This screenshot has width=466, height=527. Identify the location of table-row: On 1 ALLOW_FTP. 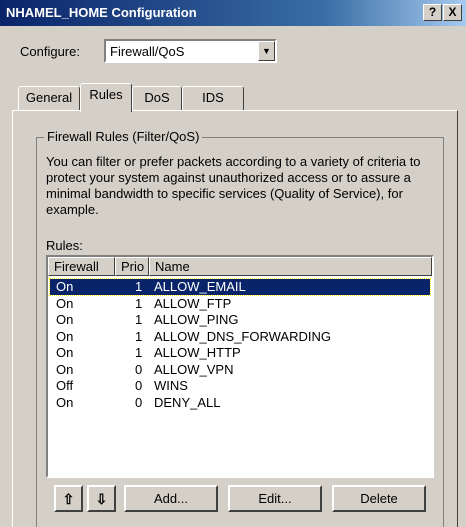
(240, 304).